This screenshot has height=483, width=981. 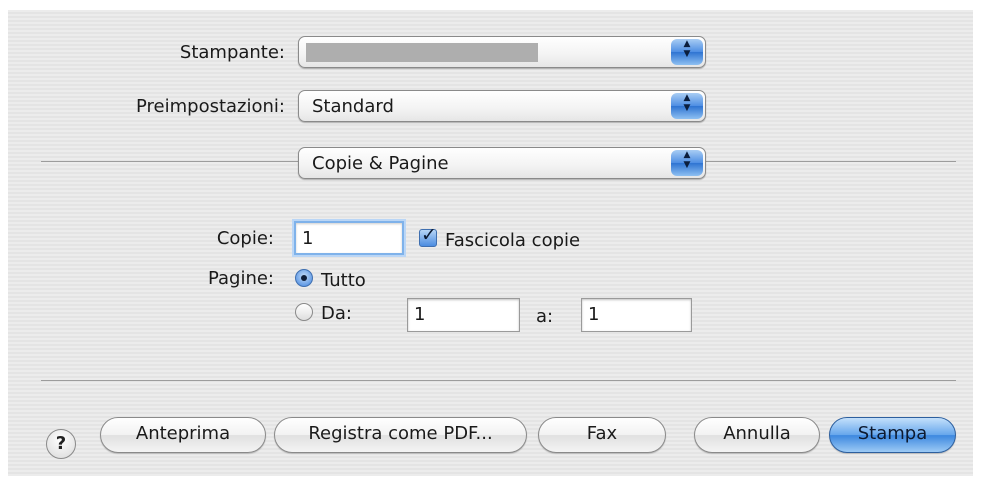 What do you see at coordinates (636, 315) in the screenshot?
I see `pages-to-field: 1` at bounding box center [636, 315].